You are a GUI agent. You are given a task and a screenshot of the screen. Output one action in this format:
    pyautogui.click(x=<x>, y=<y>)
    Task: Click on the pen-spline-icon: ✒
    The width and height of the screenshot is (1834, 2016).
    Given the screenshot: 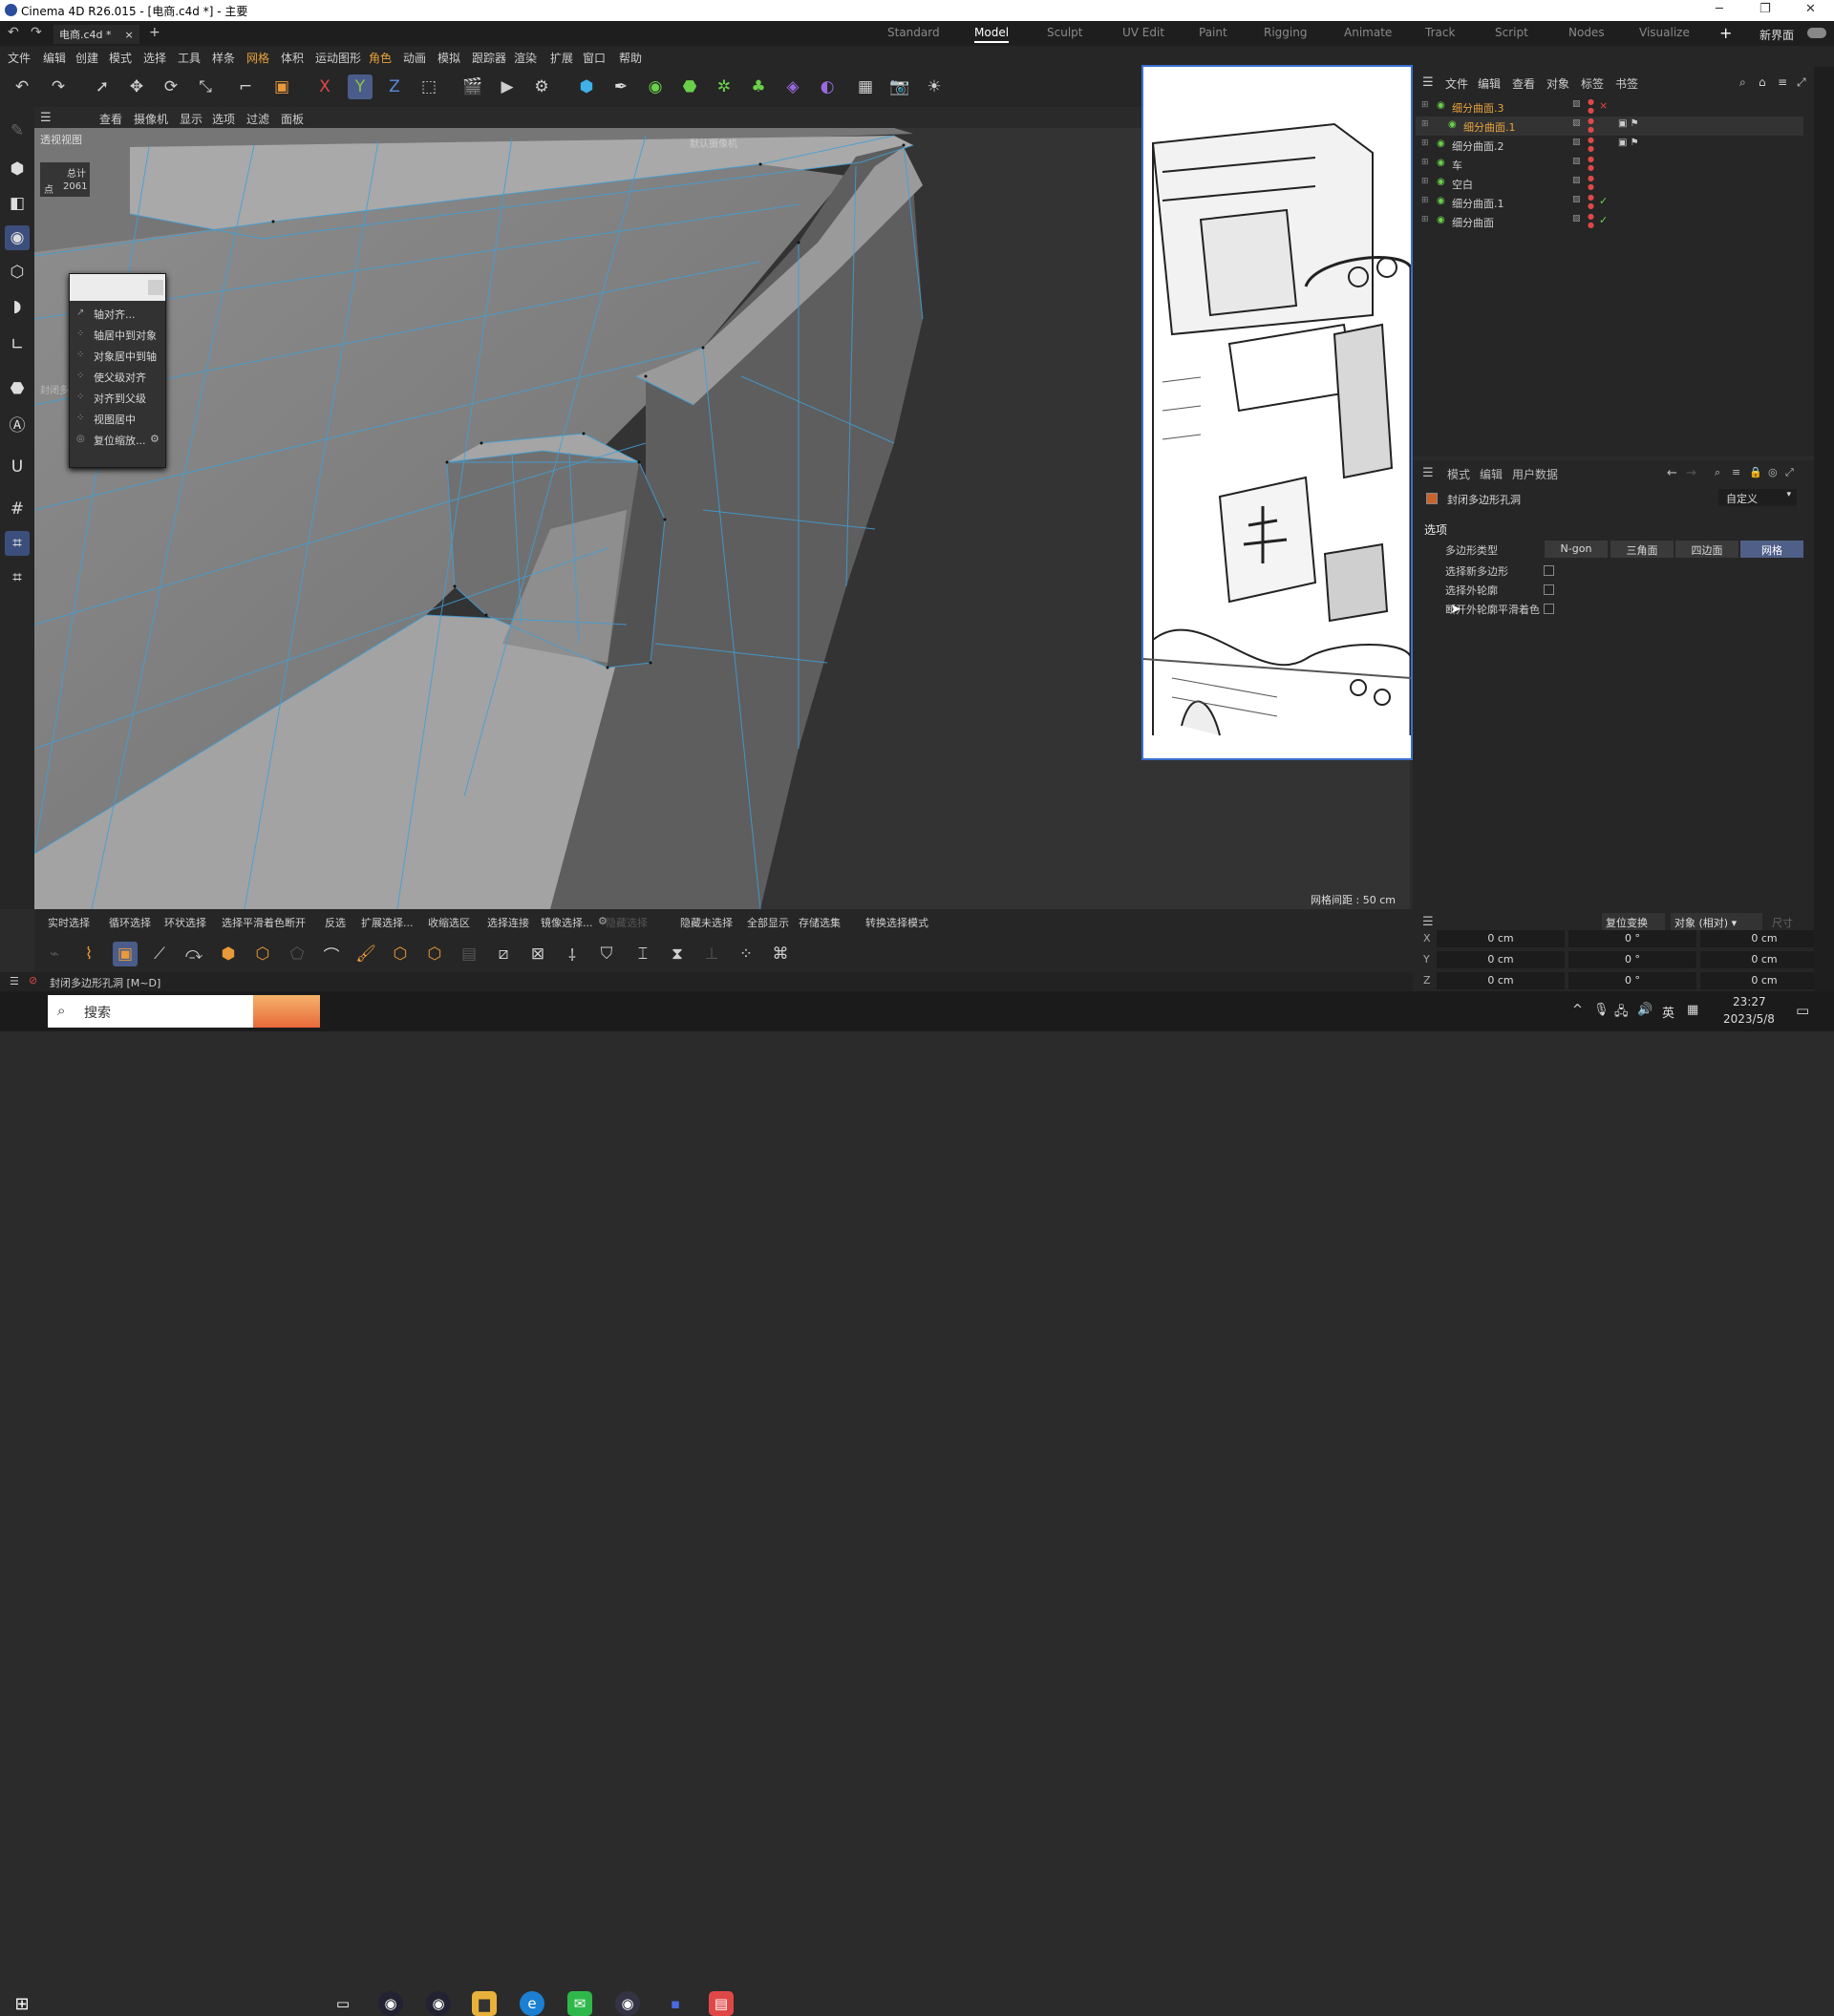 What is the action you would take?
    pyautogui.click(x=620, y=86)
    